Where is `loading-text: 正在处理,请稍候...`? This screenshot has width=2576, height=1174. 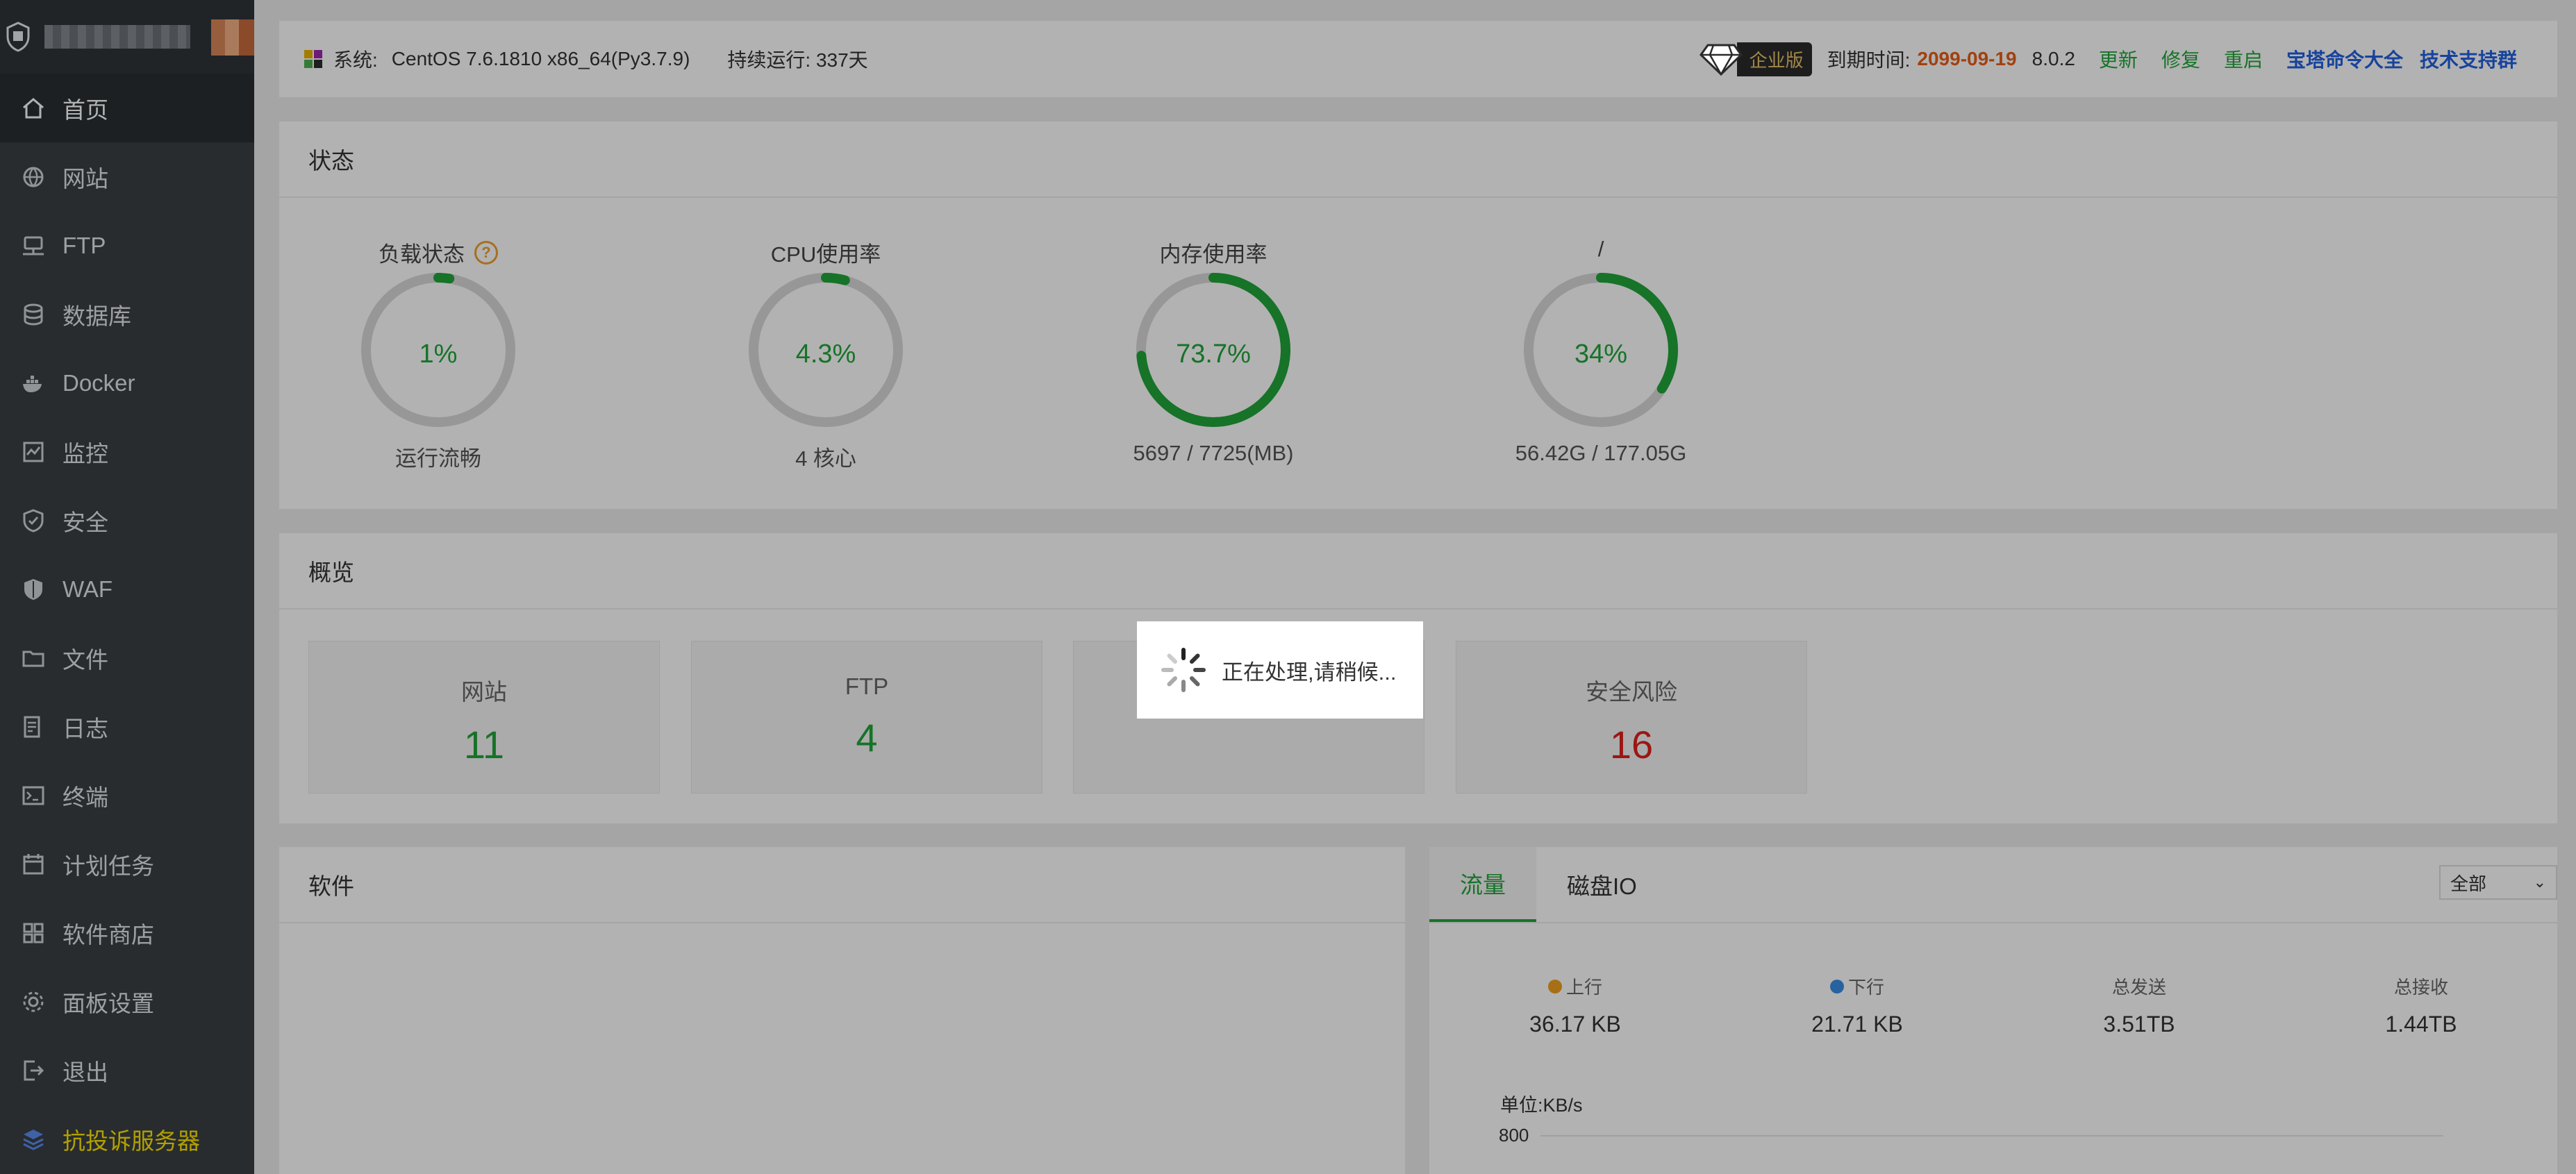 loading-text: 正在处理,请稍候... is located at coordinates (1309, 673).